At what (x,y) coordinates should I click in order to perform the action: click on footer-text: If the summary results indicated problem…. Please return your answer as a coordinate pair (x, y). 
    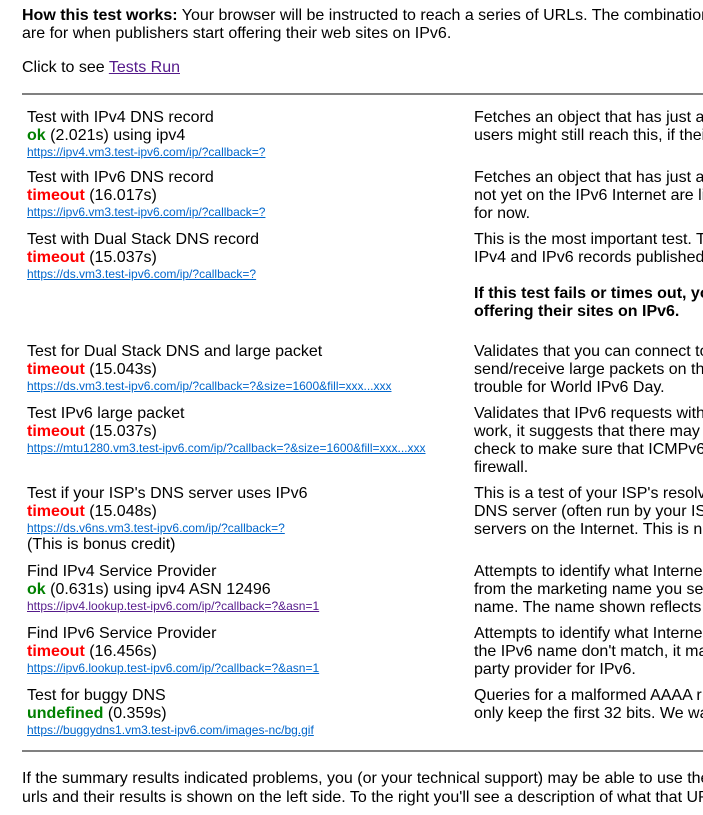
    Looking at the image, I should click on (362, 788).